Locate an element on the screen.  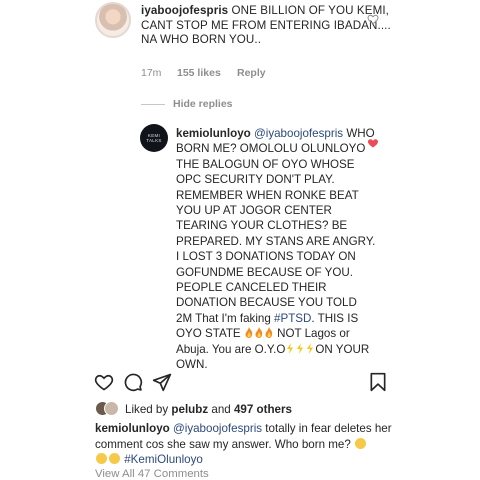
liked-by-user: pelubz is located at coordinates (189, 409).